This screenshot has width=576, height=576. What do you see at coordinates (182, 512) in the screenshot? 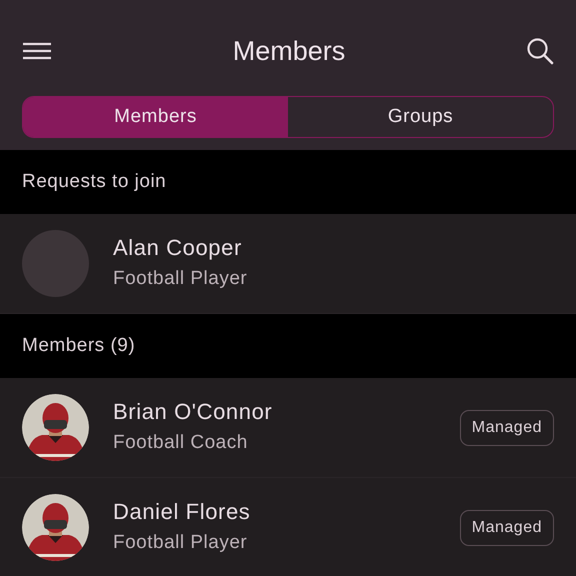
I see `member-name: Daniel Flores` at bounding box center [182, 512].